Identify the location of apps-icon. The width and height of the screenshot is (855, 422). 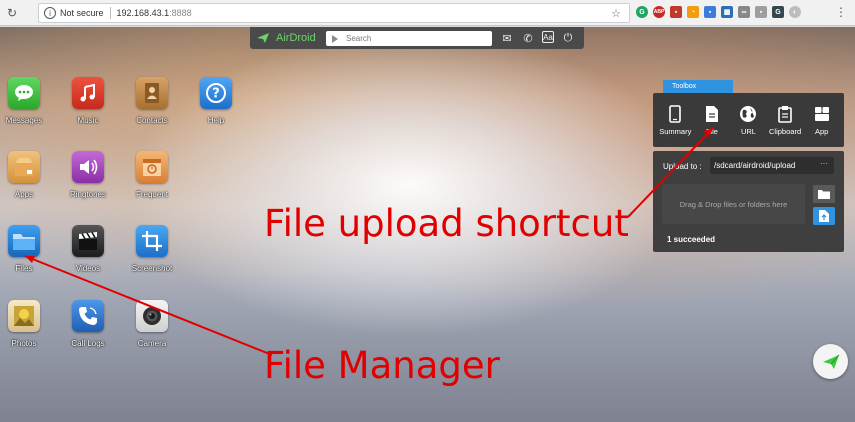
(24, 167).